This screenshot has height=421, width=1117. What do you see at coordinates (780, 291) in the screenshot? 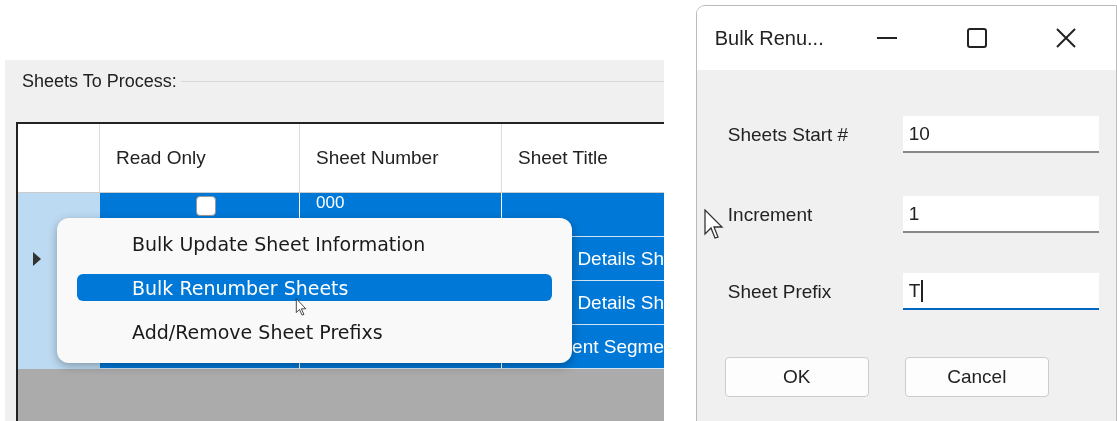
I see `field-label: Sheet Prefix` at bounding box center [780, 291].